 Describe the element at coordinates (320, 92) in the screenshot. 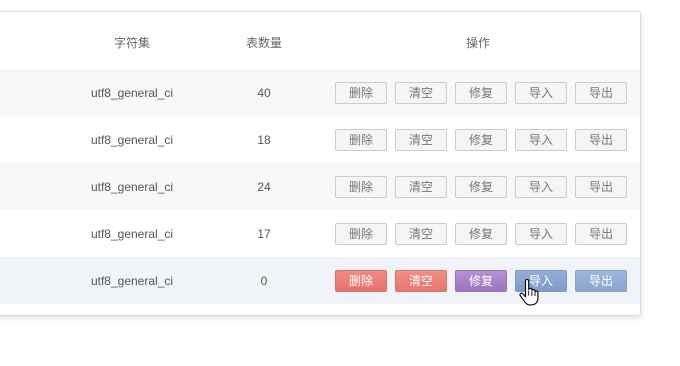

I see `table-row: utf8_general_ci 40 删除 清空 修复 导入 导出` at that location.